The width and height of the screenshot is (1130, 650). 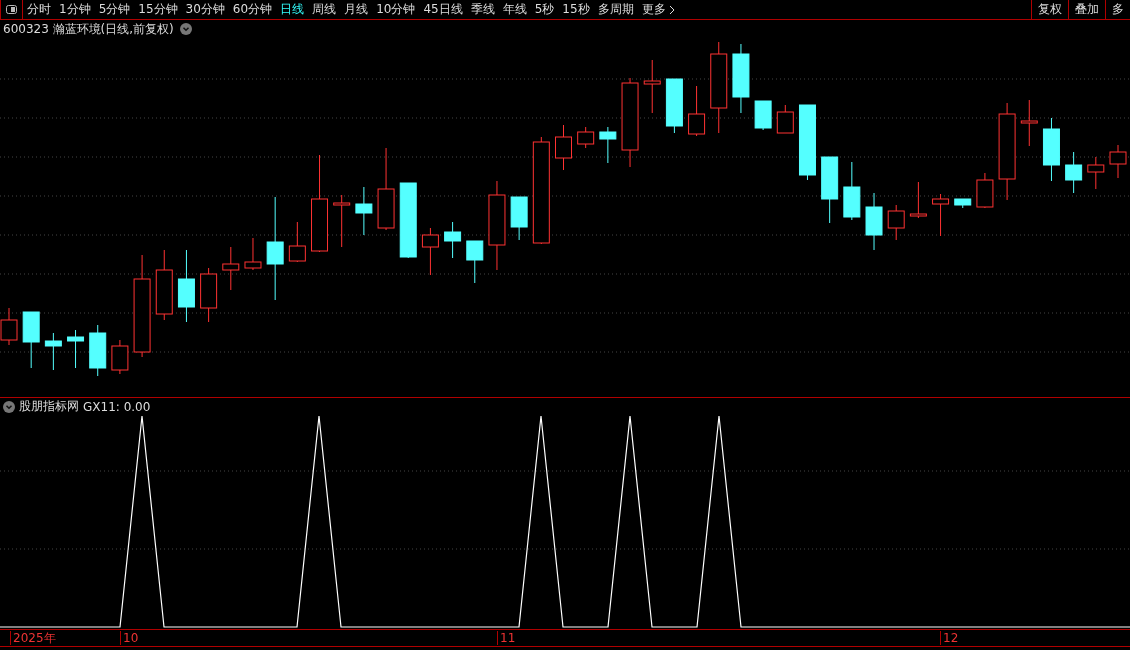 What do you see at coordinates (11, 9) in the screenshot?
I see `panel-toggle-icon` at bounding box center [11, 9].